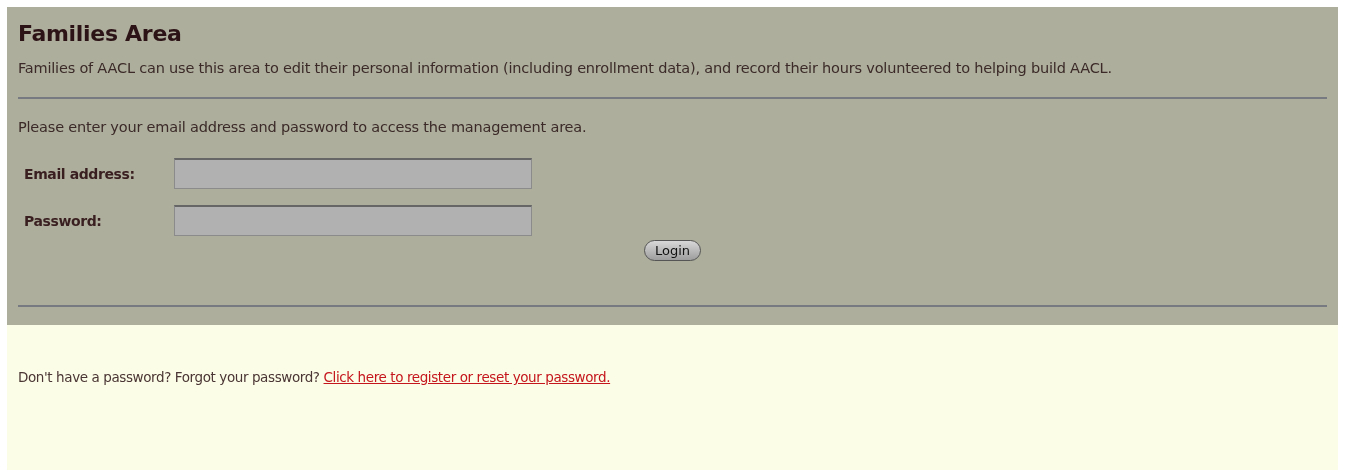 This screenshot has width=1345, height=476. Describe the element at coordinates (303, 127) in the screenshot. I see `instruction-text: Please enter your email address and password to access the management area.` at that location.